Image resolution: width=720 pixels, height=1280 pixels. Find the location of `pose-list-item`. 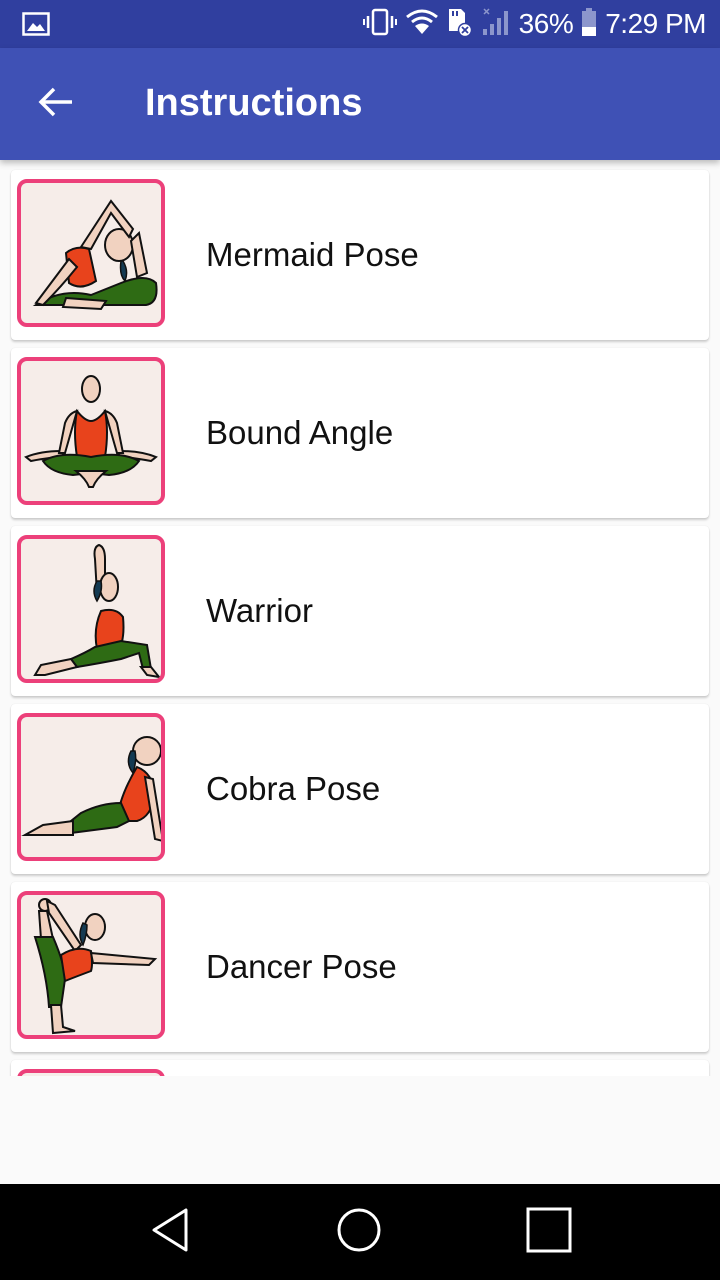

pose-list-item is located at coordinates (360, 1068).